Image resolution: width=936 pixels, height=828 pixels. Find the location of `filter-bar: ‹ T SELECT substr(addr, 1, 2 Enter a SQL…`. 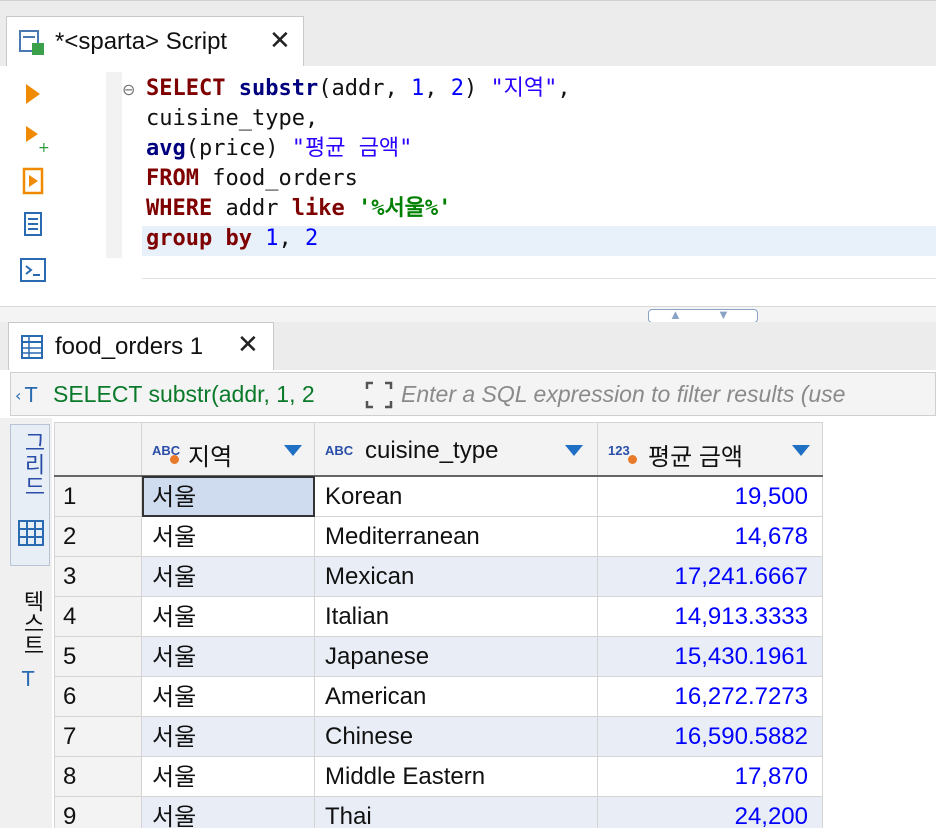

filter-bar: ‹ T SELECT substr(addr, 1, 2 Enter a SQL… is located at coordinates (473, 394).